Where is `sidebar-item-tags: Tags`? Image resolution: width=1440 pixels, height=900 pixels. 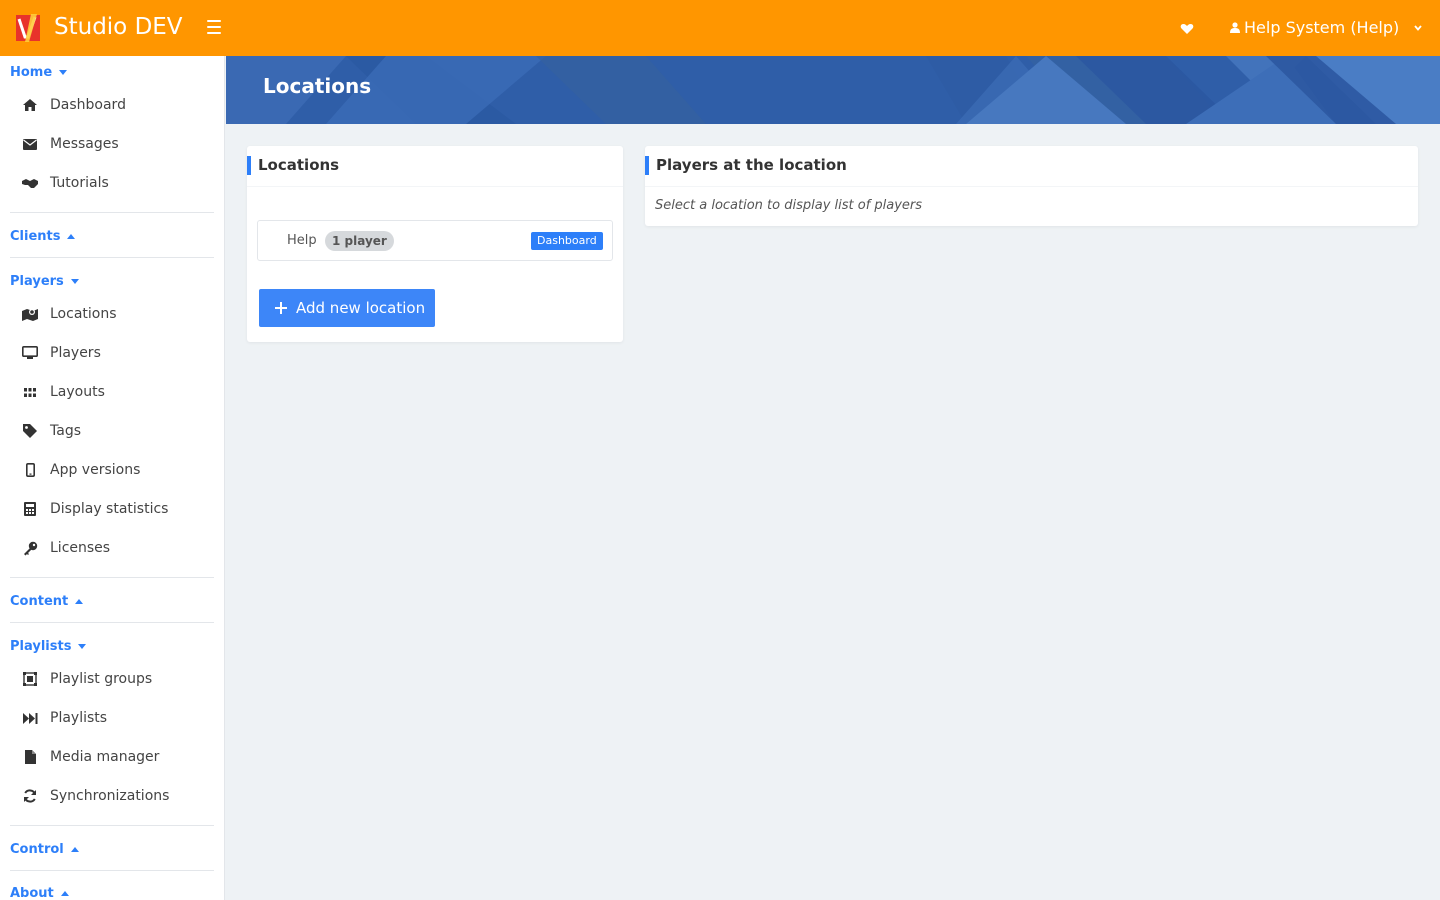 sidebar-item-tags: Tags is located at coordinates (51, 431).